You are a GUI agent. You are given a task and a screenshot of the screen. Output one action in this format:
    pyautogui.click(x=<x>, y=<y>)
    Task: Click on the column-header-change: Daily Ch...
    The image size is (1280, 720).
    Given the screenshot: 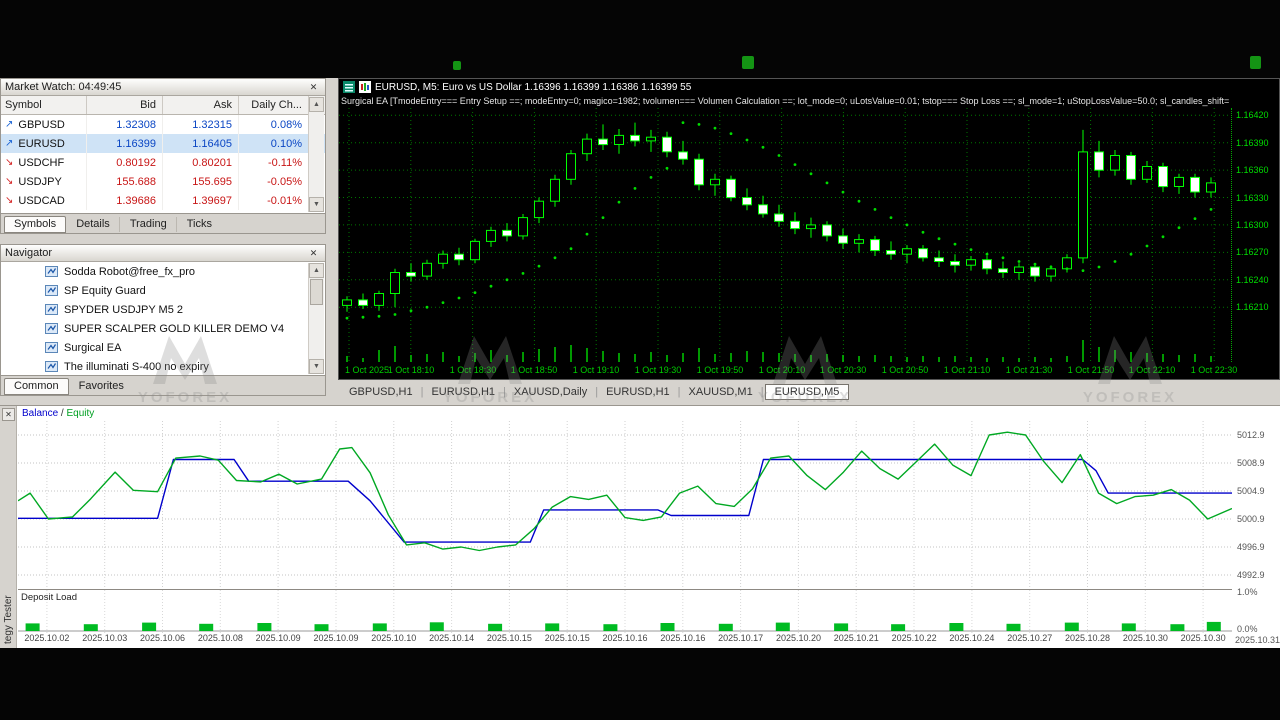 What is the action you would take?
    pyautogui.click(x=274, y=105)
    